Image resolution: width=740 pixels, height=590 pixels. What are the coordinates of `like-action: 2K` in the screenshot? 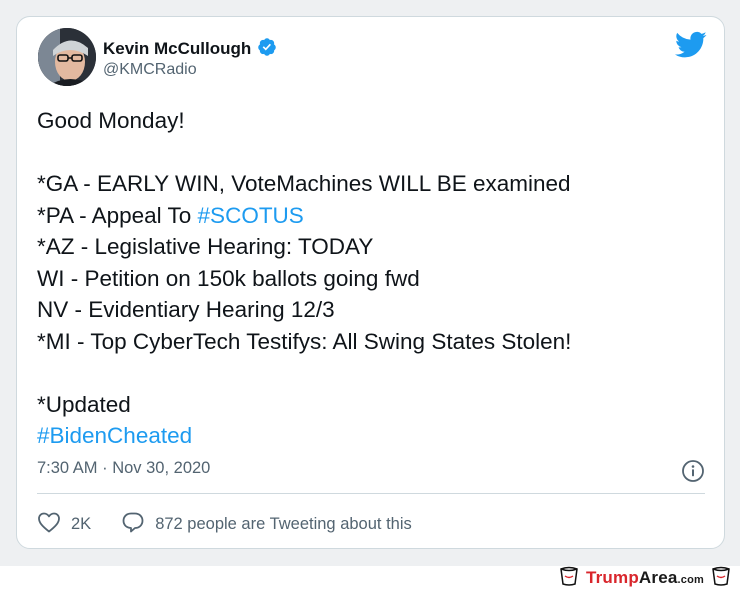 It's located at (64, 524).